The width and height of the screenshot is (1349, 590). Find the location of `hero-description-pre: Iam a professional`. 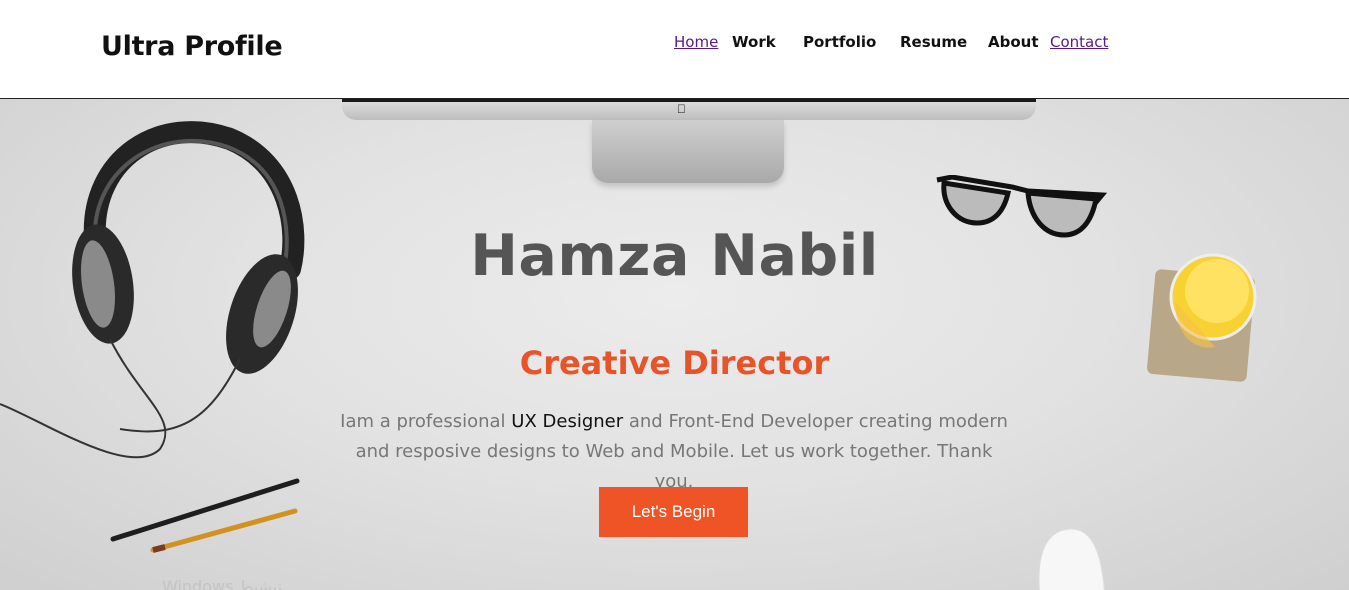

hero-description-pre: Iam a professional is located at coordinates (426, 421).